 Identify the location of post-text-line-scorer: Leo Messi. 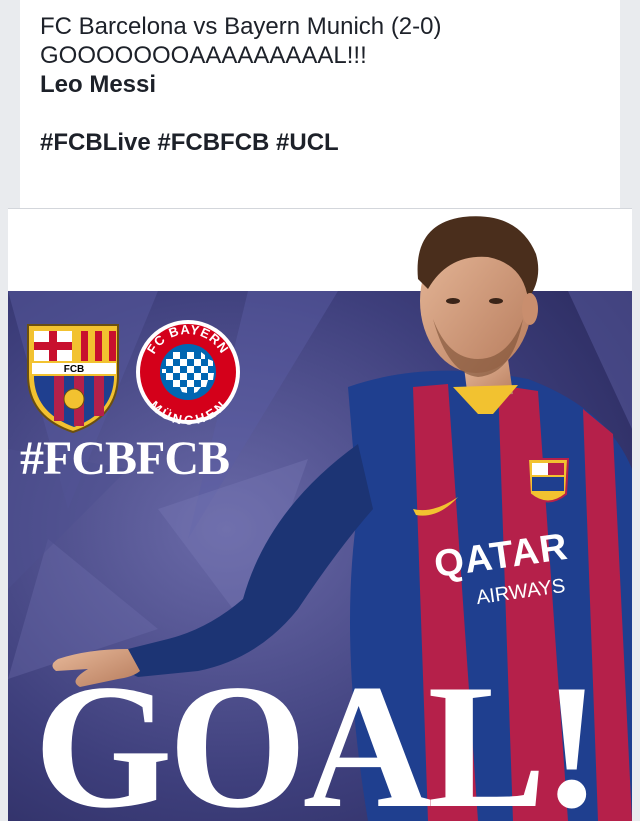
(98, 84).